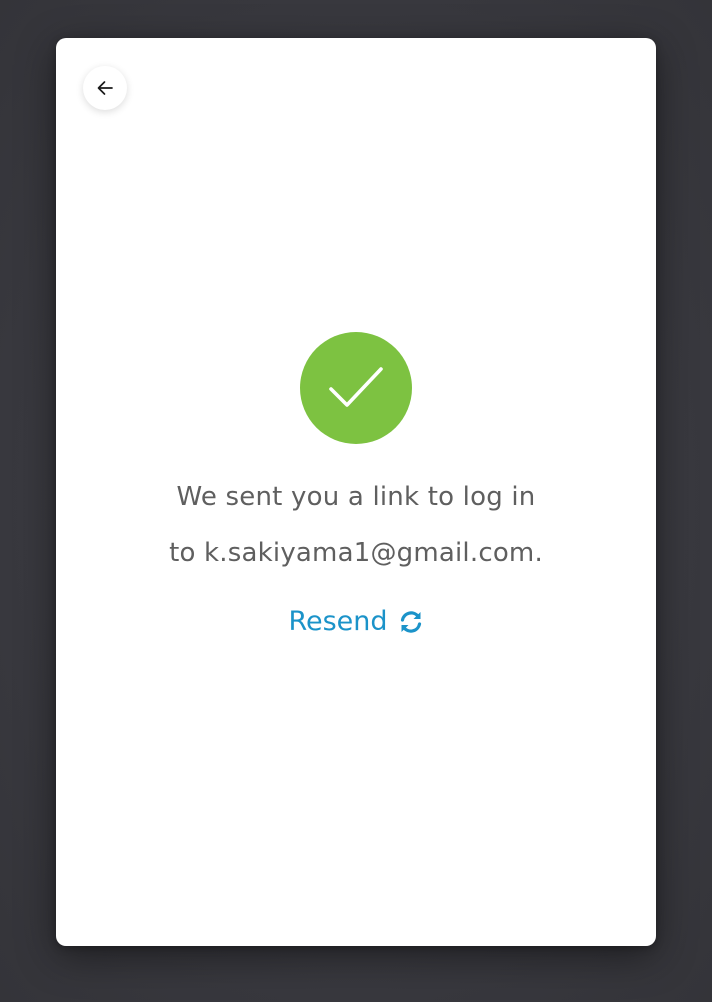 The width and height of the screenshot is (712, 1002). I want to click on refresh-icon, so click(410, 621).